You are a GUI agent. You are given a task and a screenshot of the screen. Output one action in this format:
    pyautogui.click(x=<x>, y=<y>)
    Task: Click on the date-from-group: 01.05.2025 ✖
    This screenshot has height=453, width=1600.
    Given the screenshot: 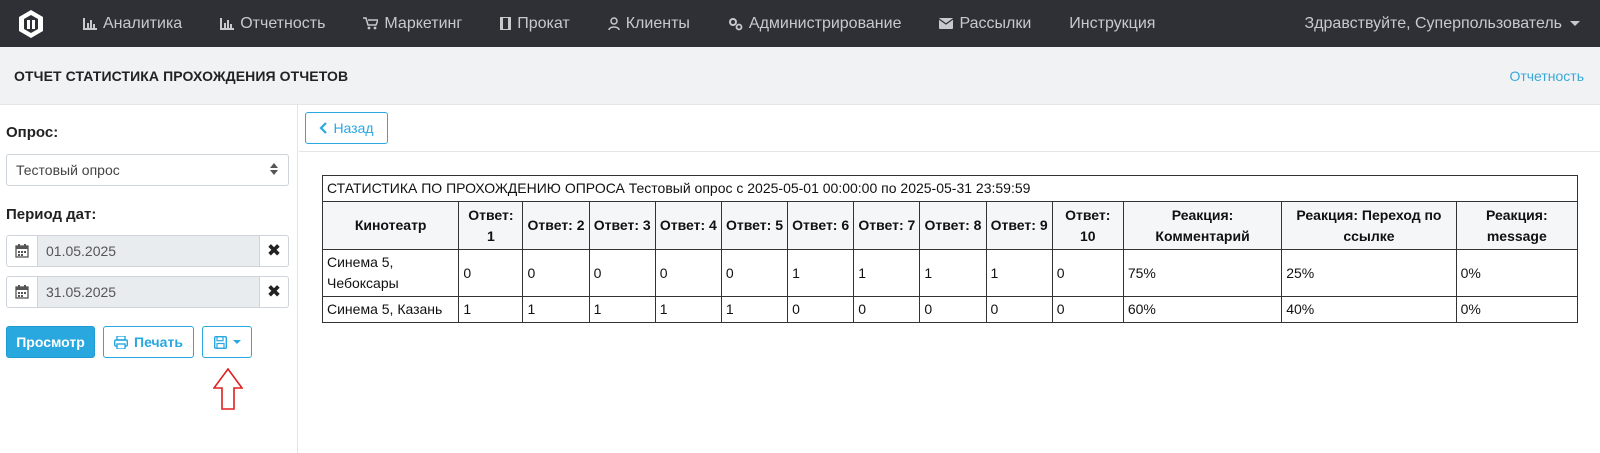 What is the action you would take?
    pyautogui.click(x=147, y=251)
    